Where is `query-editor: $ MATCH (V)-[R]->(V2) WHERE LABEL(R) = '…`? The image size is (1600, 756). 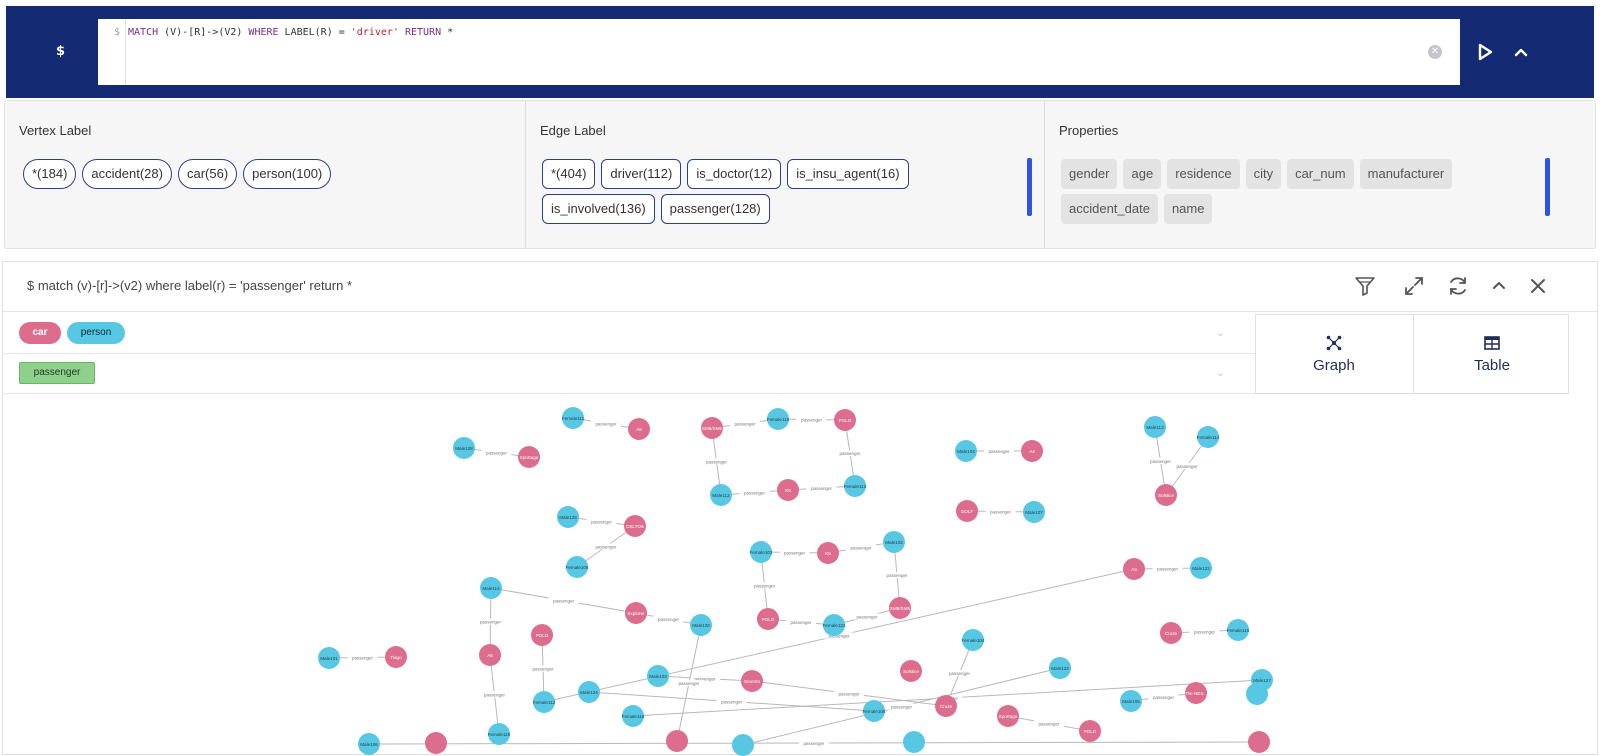 query-editor: $ MATCH (V)-[R]->(V2) WHERE LABEL(R) = '… is located at coordinates (779, 52).